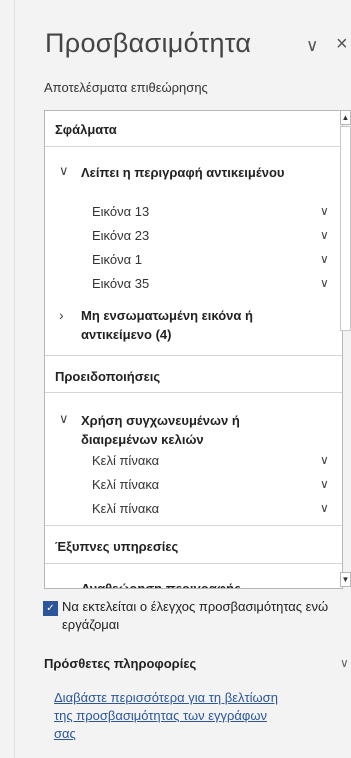 Image resolution: width=351 pixels, height=758 pixels. Describe the element at coordinates (120, 235) in the screenshot. I see `list-item: Εικόνα 23` at that location.